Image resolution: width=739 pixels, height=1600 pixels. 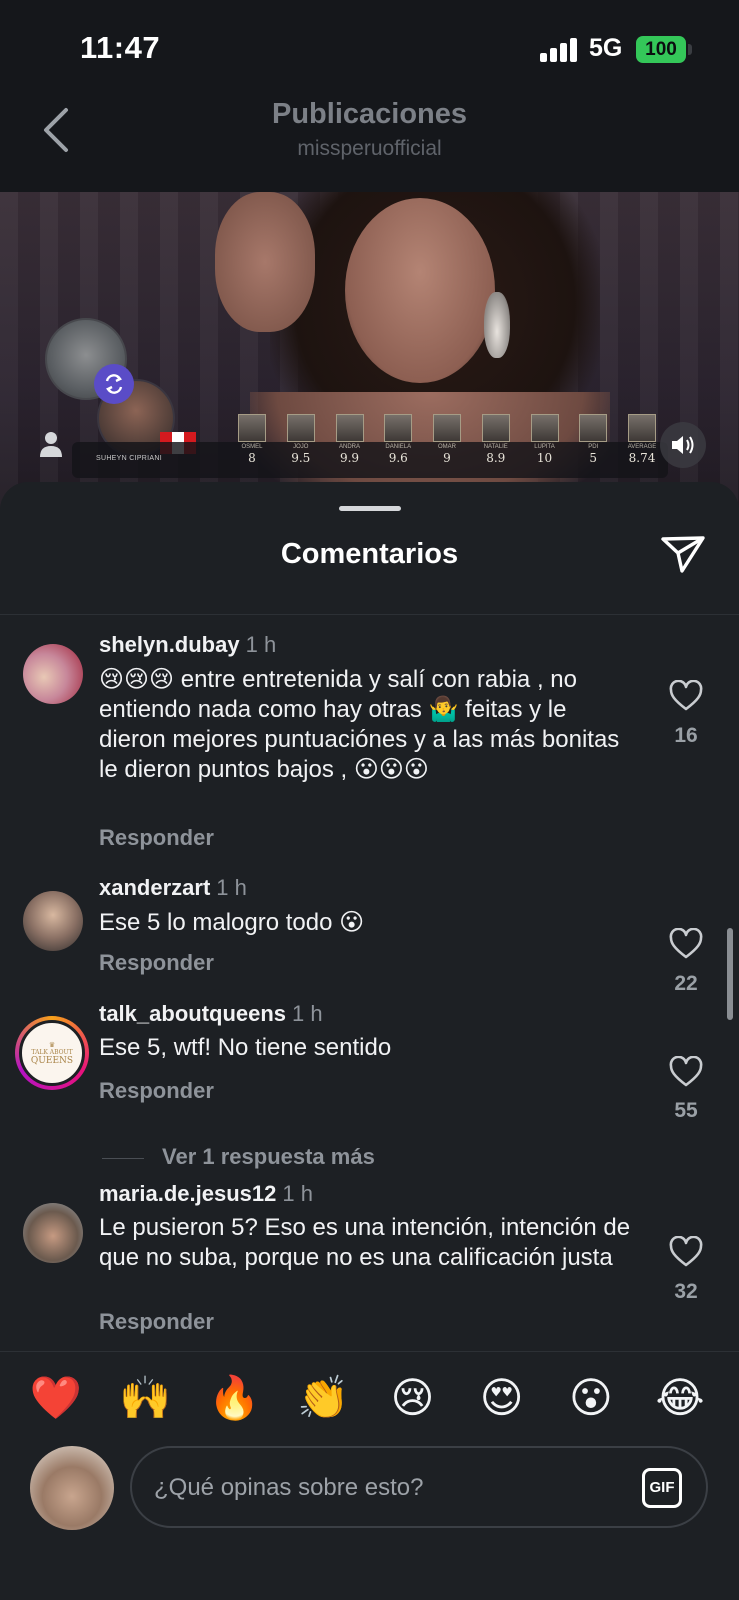 I want to click on reaction-emoji: ❤️, so click(x=56, y=1398).